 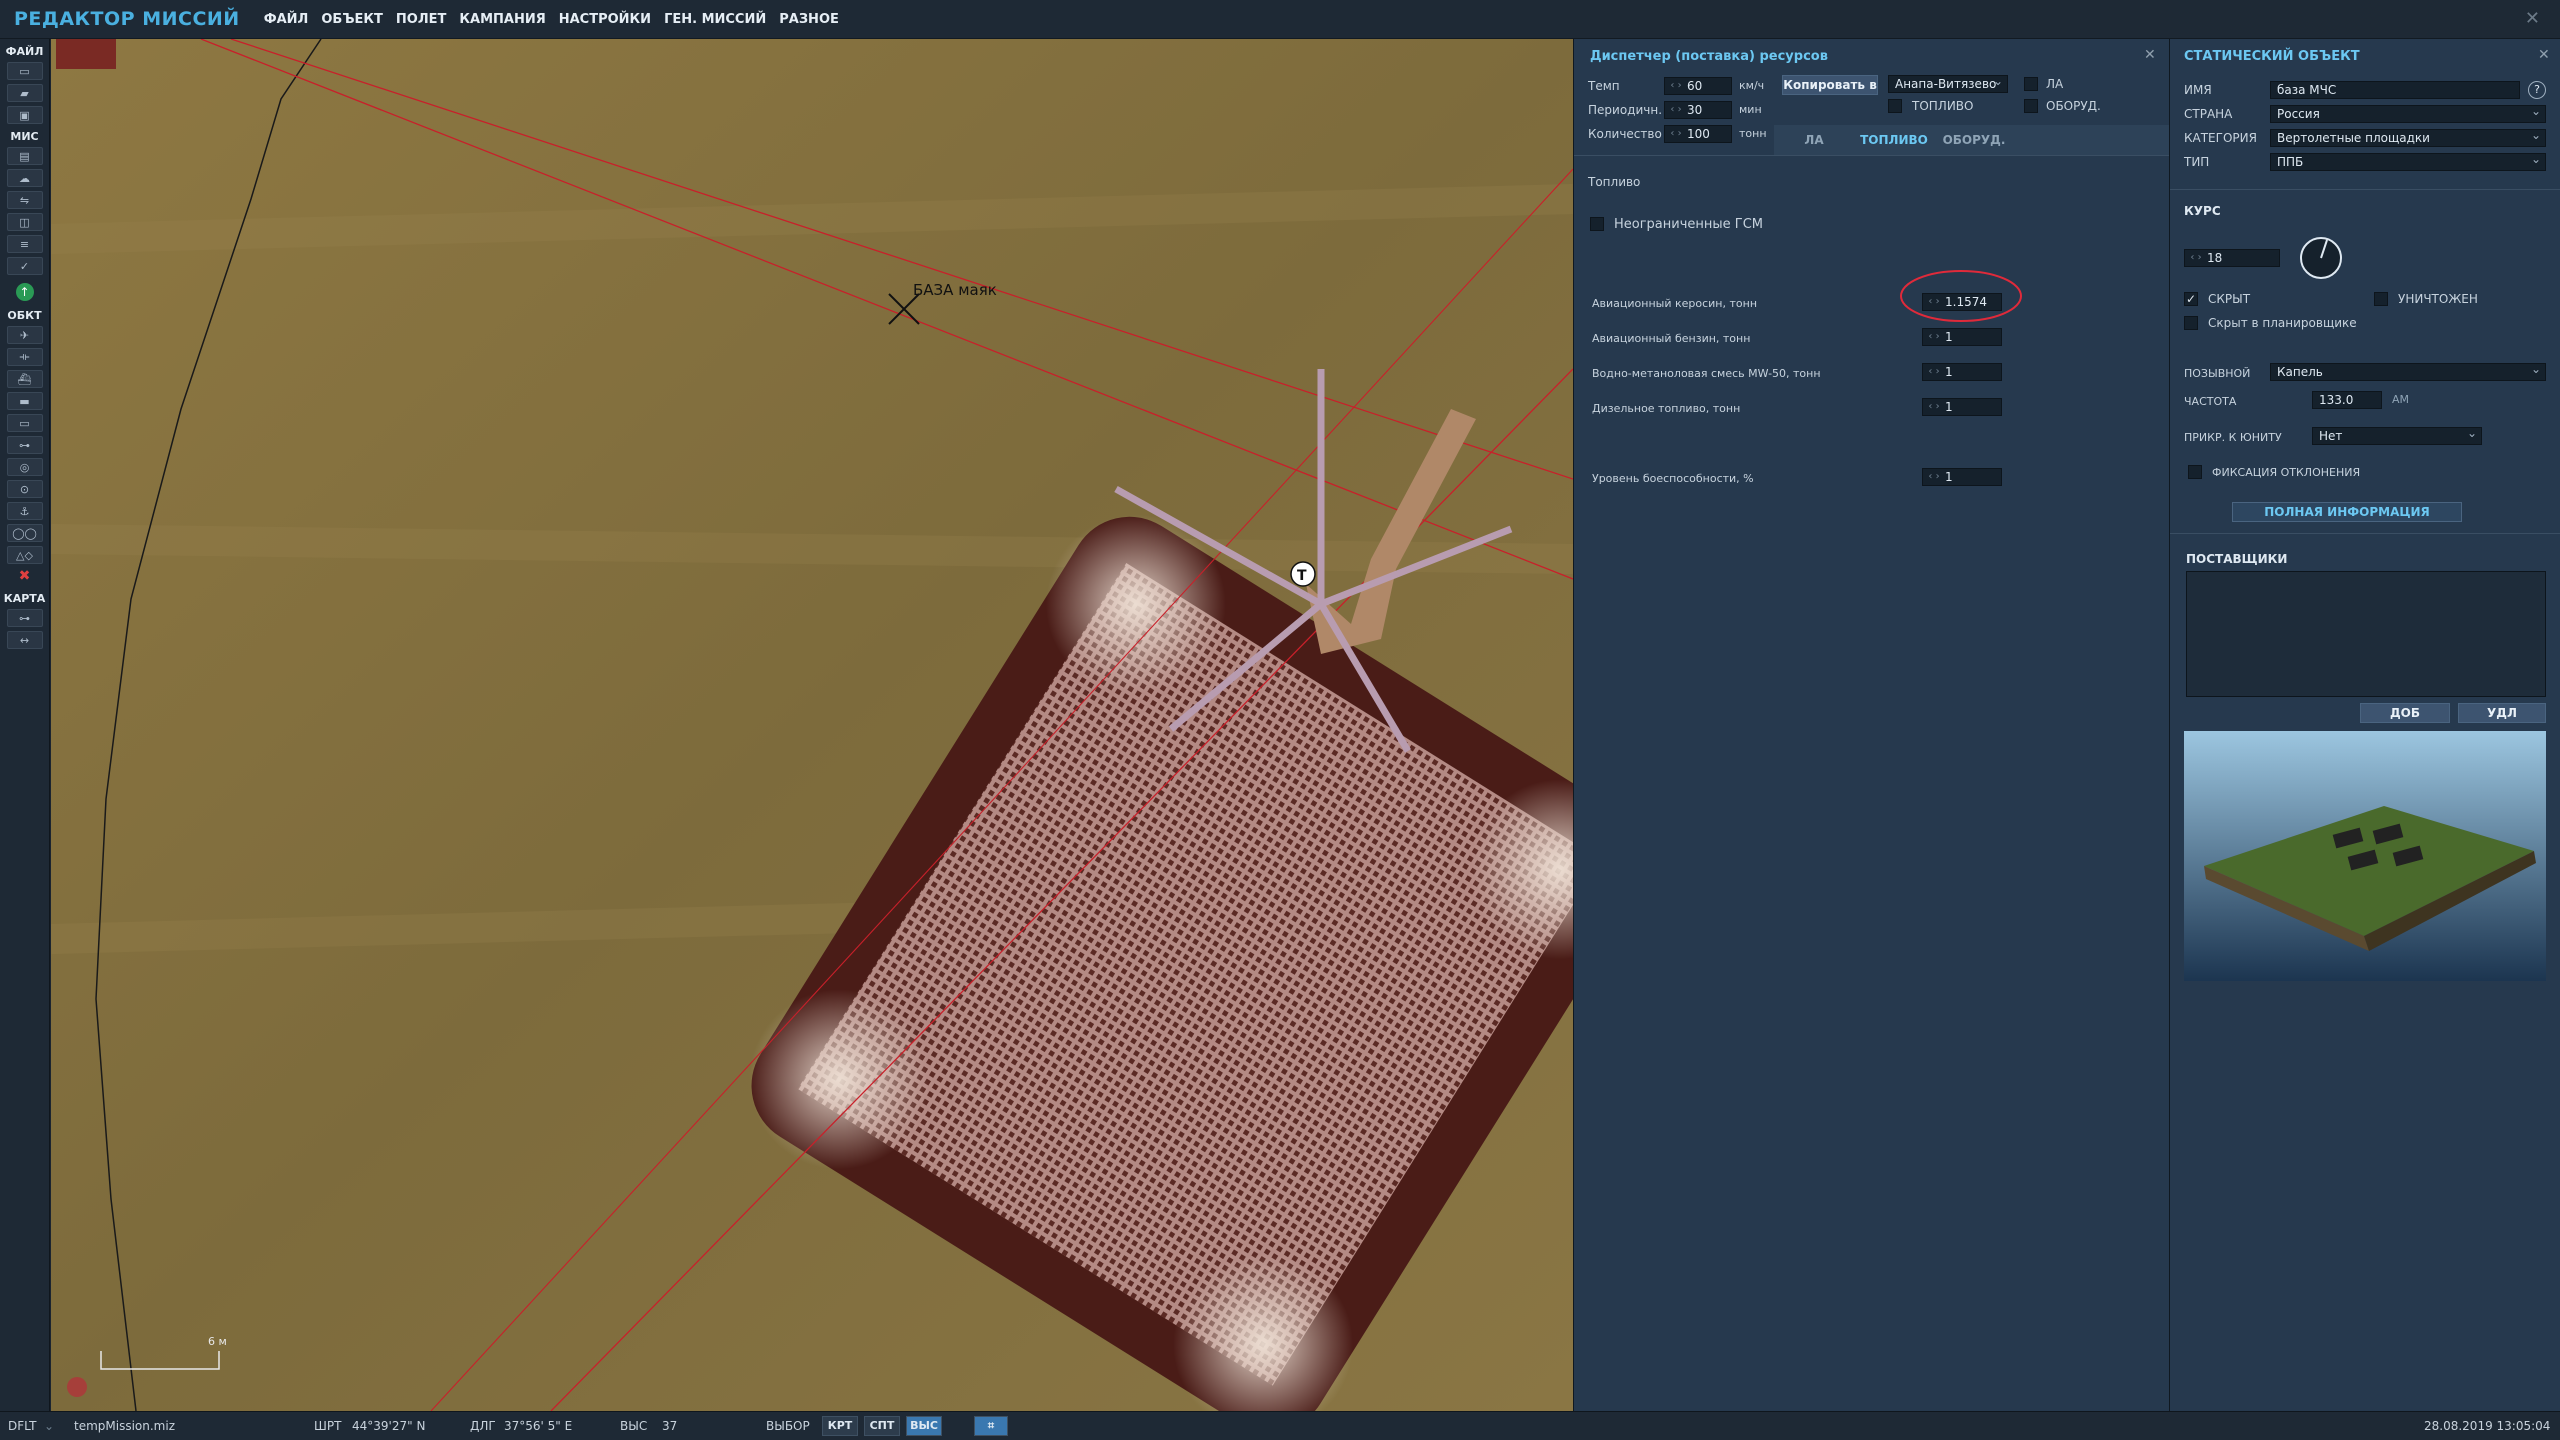 What do you see at coordinates (1894, 140) in the screenshot?
I see `tab-fuel: ТОПЛИВО` at bounding box center [1894, 140].